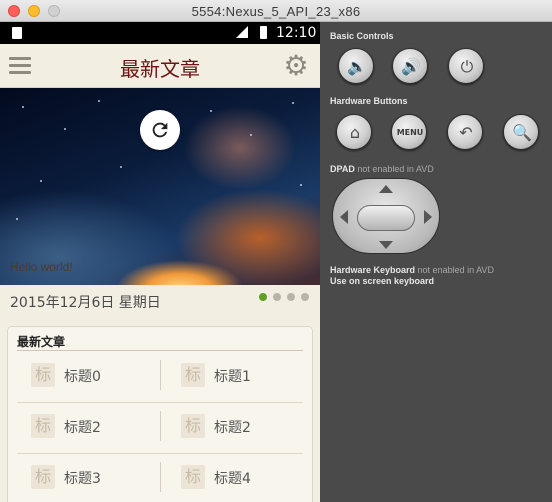 Image resolution: width=552 pixels, height=502 pixels. I want to click on dpad-title: DPAD, so click(342, 169).